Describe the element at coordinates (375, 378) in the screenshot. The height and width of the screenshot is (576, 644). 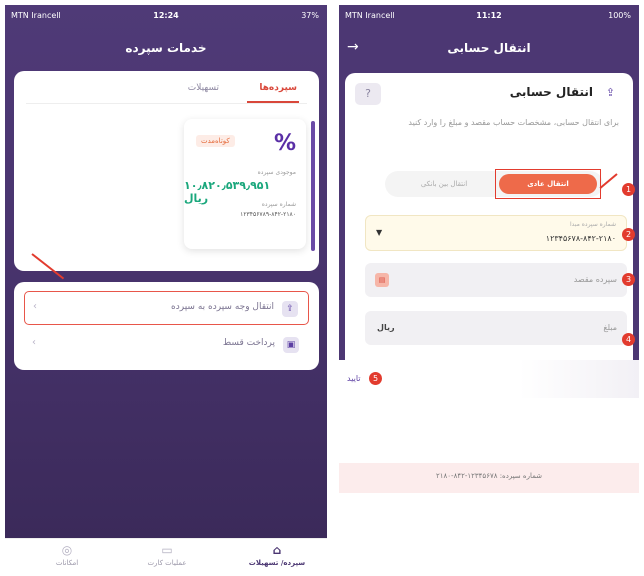
I see `step-badge-5: 5` at that location.